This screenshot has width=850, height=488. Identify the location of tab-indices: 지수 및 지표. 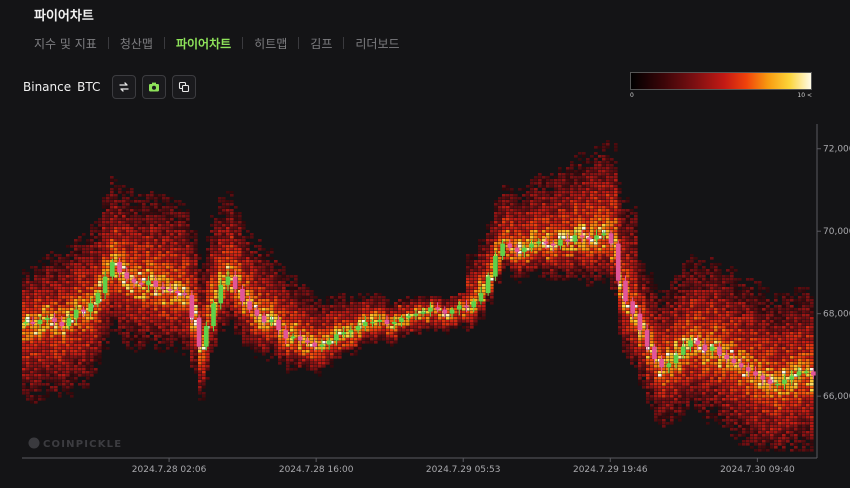
(65, 43).